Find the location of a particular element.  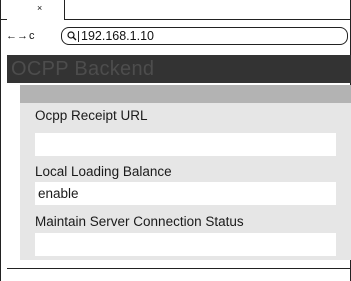

address-bar: 192.168.1.10 is located at coordinates (204, 36).